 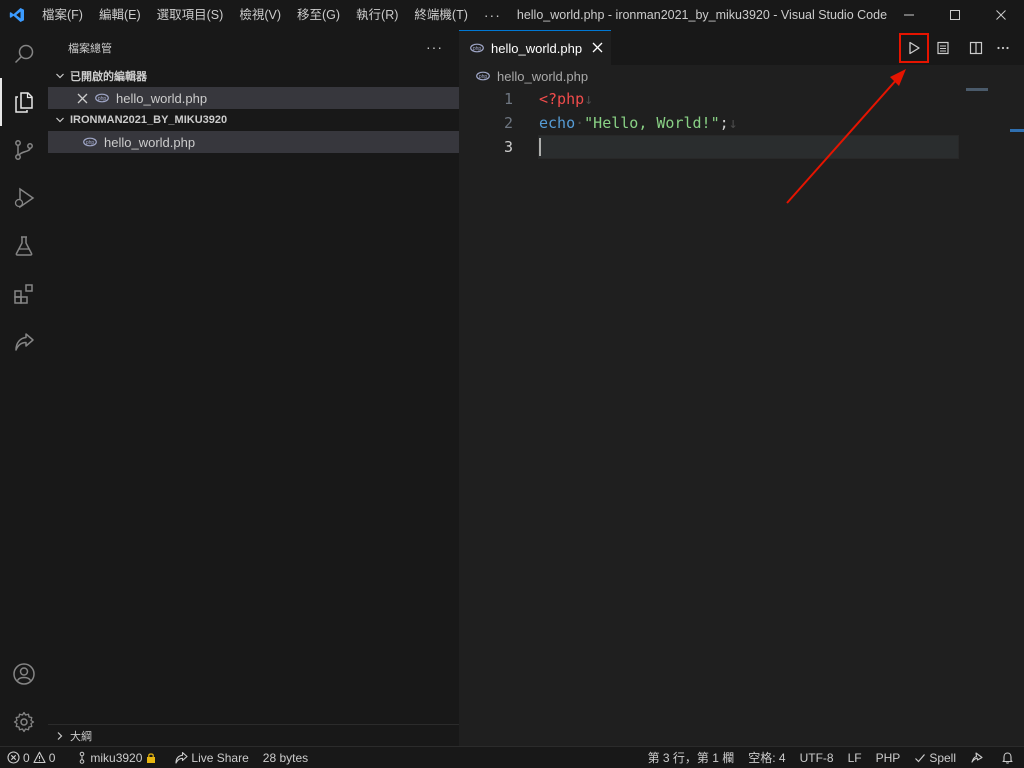 I want to click on bell-icon, so click(x=1007, y=758).